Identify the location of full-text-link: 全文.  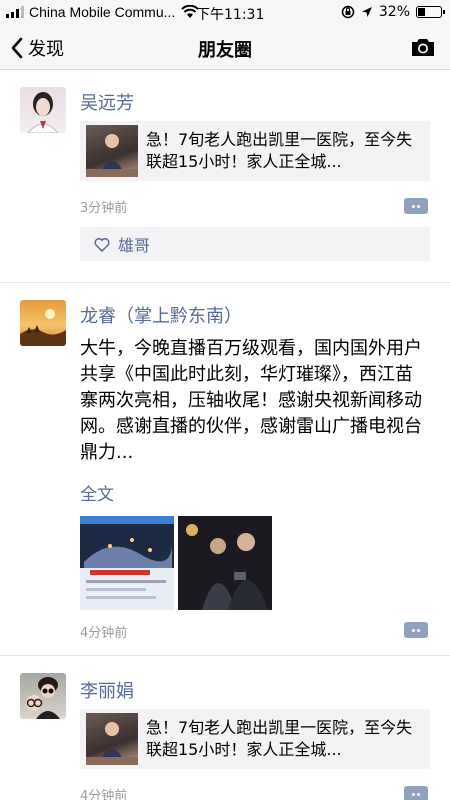
(97, 492).